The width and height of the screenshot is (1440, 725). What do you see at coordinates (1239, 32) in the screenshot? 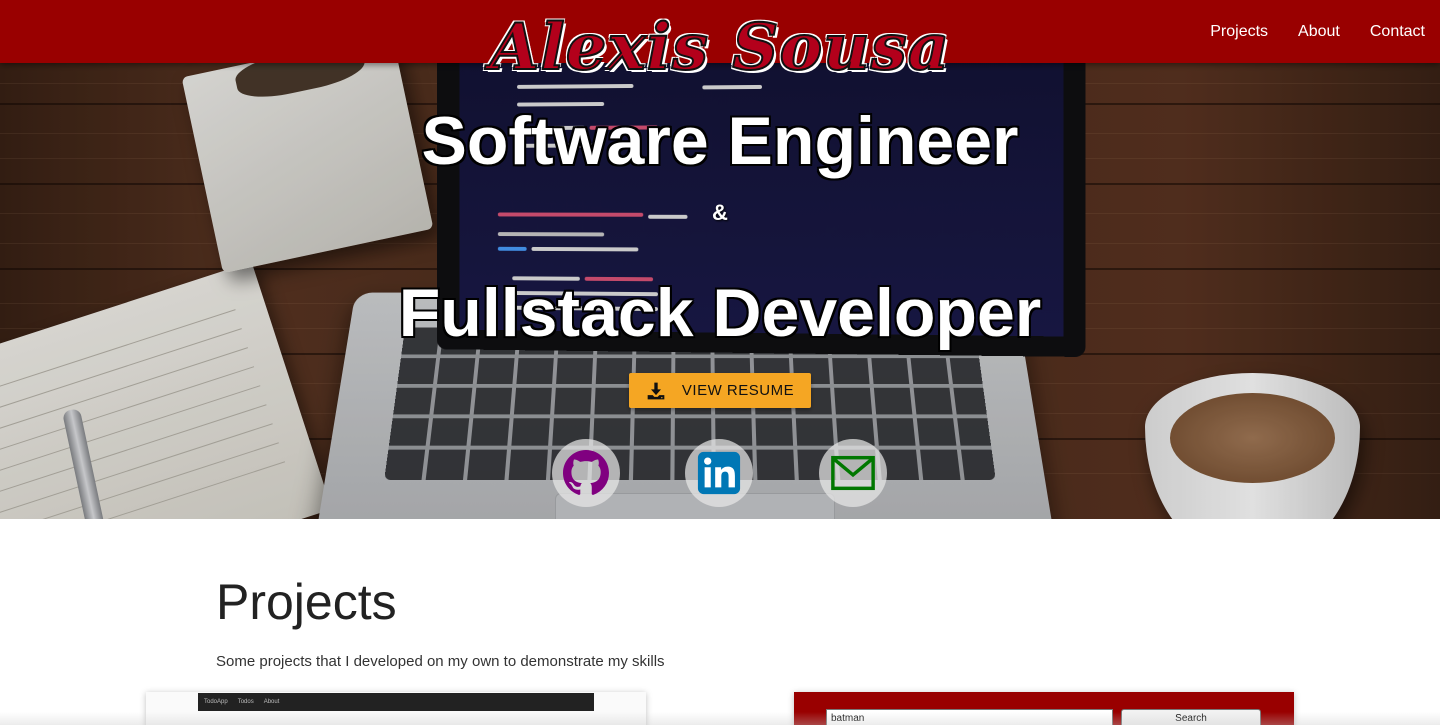
I see `nav-link-projects: Projects` at bounding box center [1239, 32].